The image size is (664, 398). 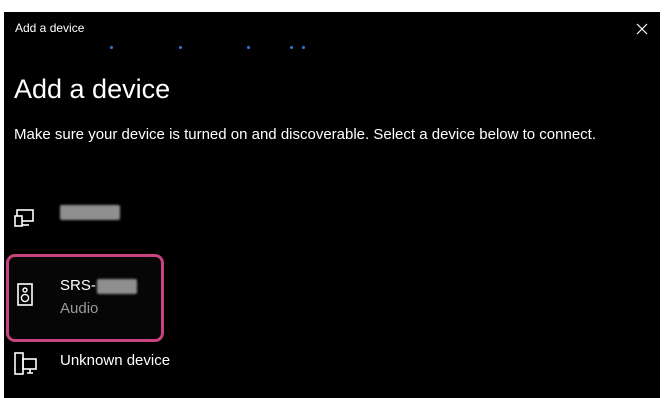 What do you see at coordinates (332, 28) in the screenshot?
I see `title-bar: Add a device` at bounding box center [332, 28].